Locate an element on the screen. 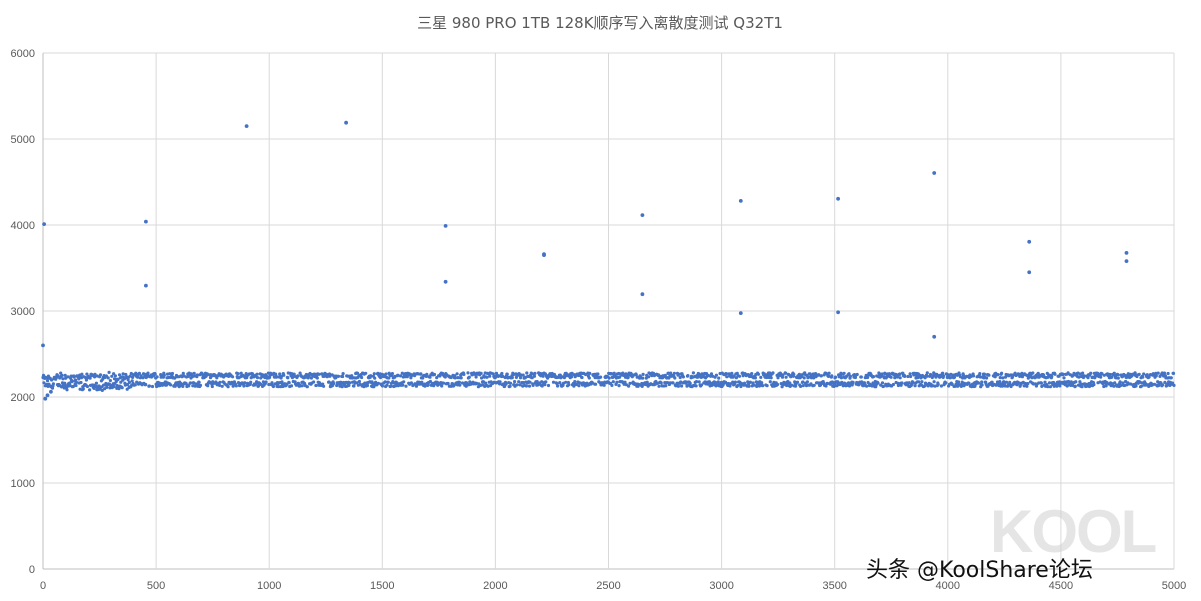 The image size is (1201, 601). x-tick-label: 3000 is located at coordinates (721, 586).